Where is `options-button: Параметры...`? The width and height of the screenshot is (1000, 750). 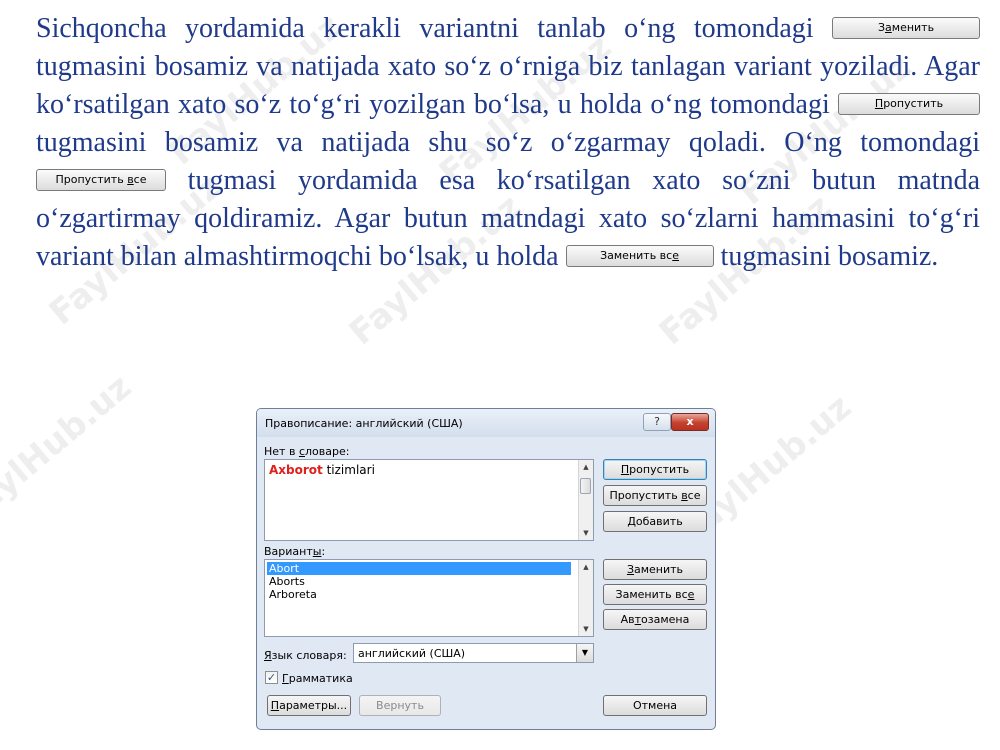
options-button: Параметры... is located at coordinates (309, 705).